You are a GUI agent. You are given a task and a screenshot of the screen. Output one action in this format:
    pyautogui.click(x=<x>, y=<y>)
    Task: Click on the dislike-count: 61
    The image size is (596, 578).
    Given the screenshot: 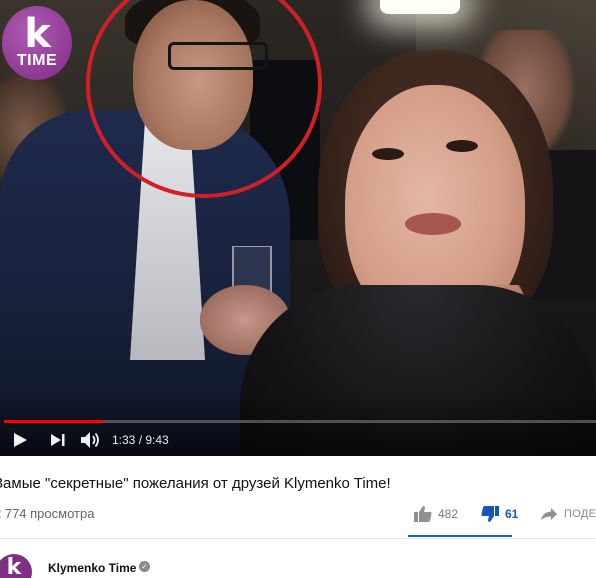 What is the action you would take?
    pyautogui.click(x=512, y=514)
    